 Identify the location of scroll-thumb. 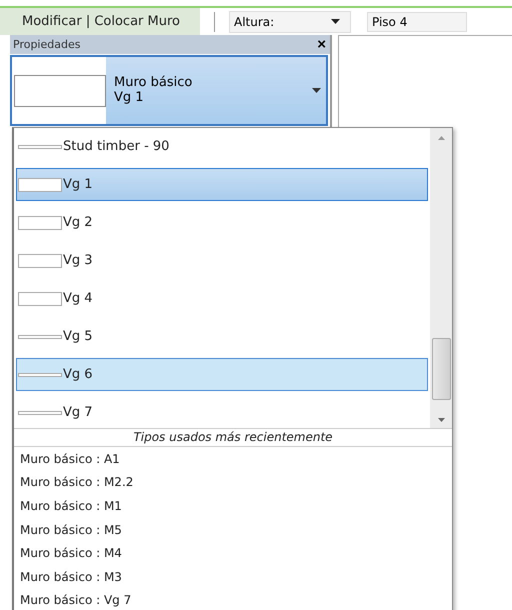
(441, 369).